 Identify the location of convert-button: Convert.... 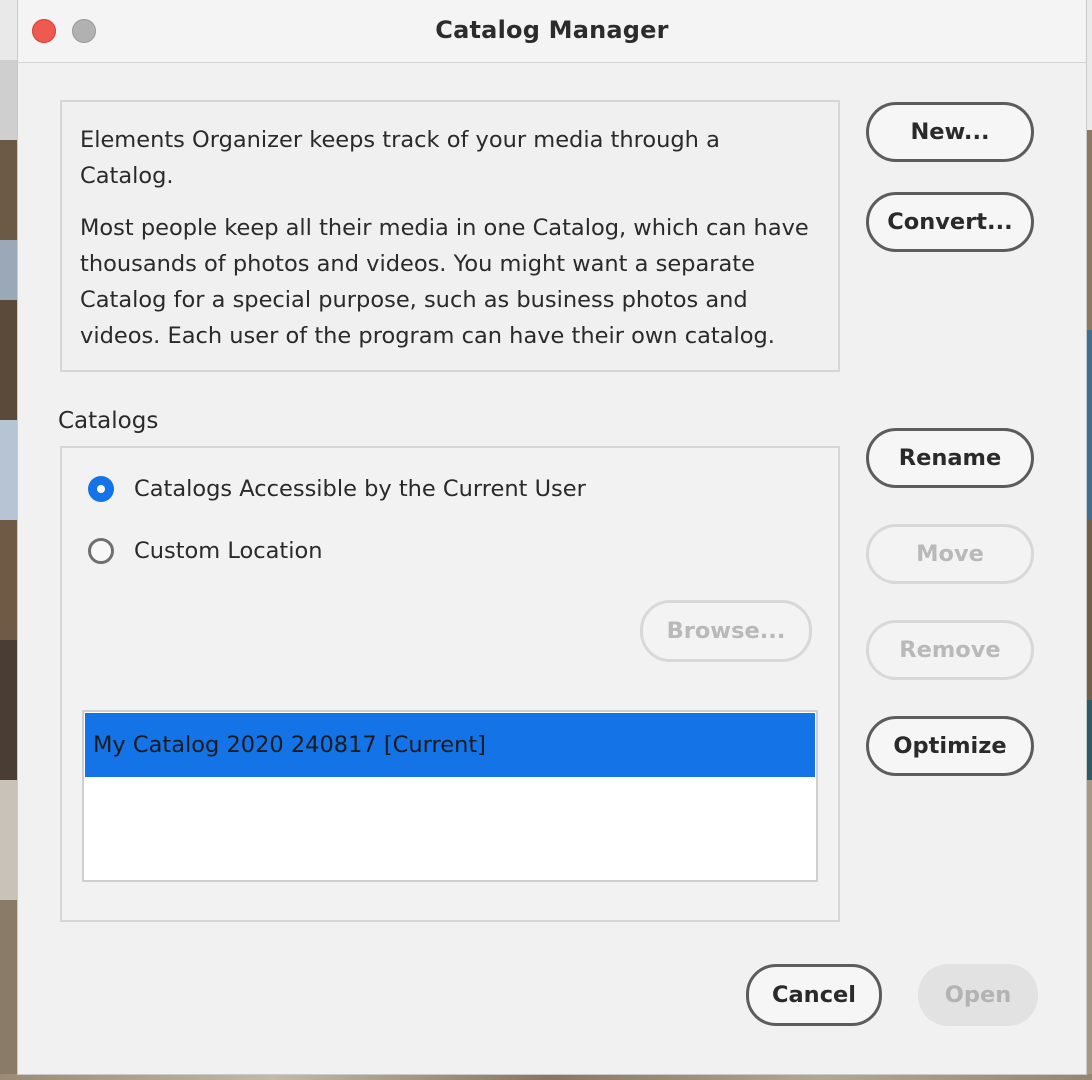
(950, 222).